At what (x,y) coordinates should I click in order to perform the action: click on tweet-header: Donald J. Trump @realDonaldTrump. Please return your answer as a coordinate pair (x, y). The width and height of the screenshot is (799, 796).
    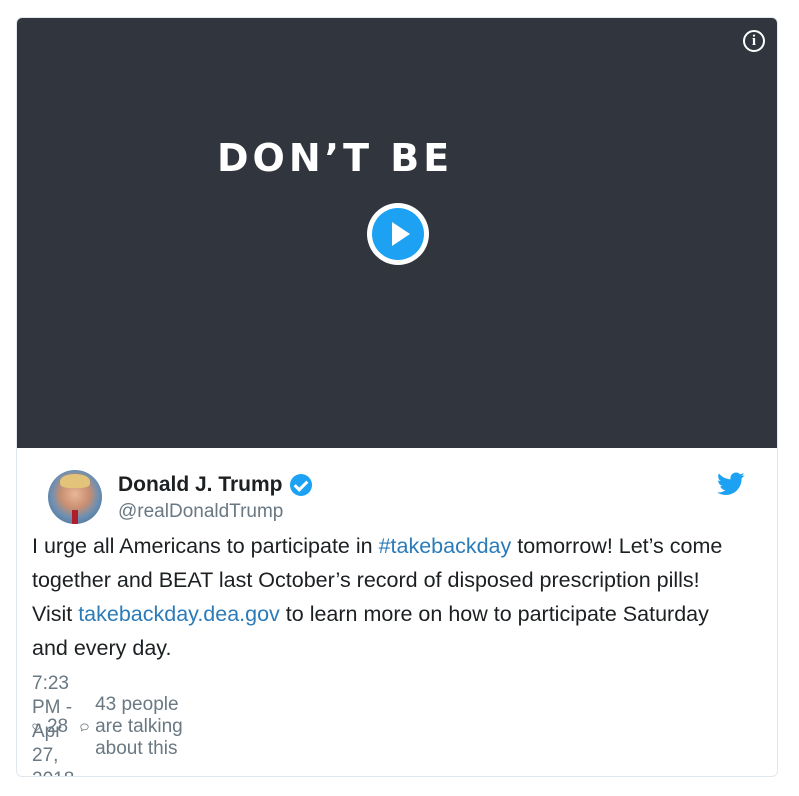
    Looking at the image, I should click on (397, 493).